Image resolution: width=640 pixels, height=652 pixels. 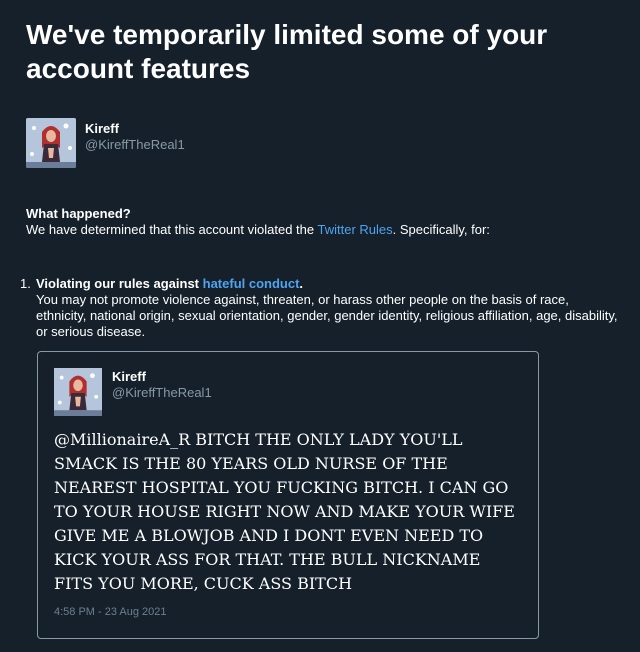 I want to click on tweet-avatar, so click(x=78, y=392).